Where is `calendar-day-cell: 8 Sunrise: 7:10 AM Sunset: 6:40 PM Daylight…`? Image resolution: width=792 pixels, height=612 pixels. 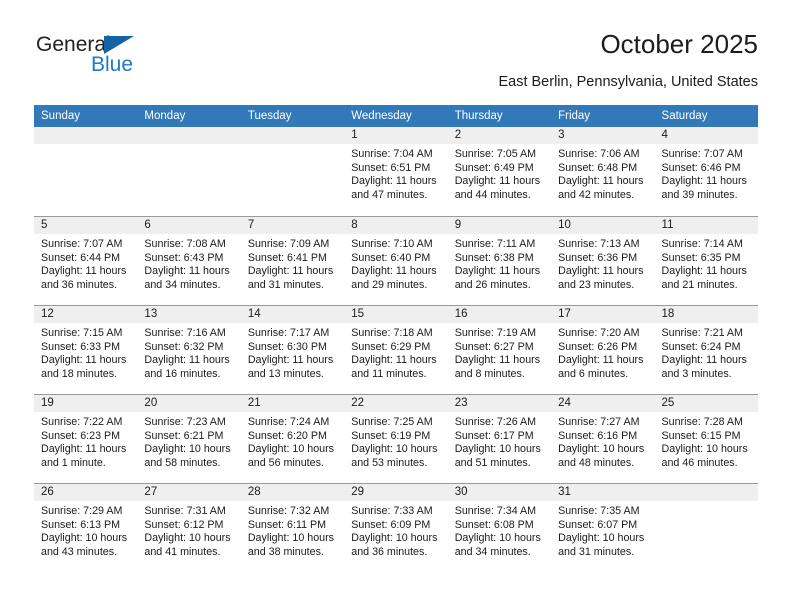
calendar-day-cell: 8 Sunrise: 7:10 AM Sunset: 6:40 PM Daylight… is located at coordinates (396, 261).